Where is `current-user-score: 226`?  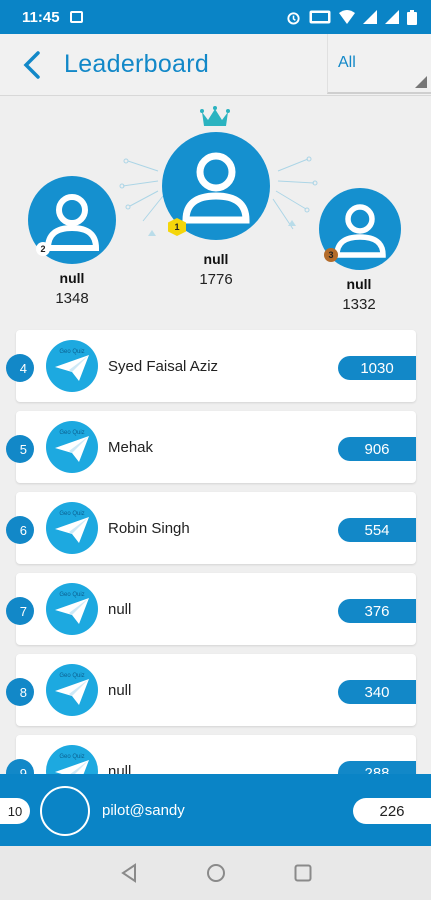
current-user-score: 226 is located at coordinates (392, 811).